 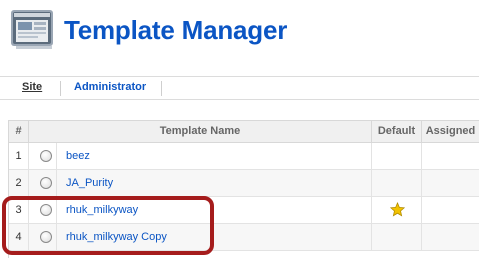 I want to click on page-title: Template Manager, so click(x=176, y=30).